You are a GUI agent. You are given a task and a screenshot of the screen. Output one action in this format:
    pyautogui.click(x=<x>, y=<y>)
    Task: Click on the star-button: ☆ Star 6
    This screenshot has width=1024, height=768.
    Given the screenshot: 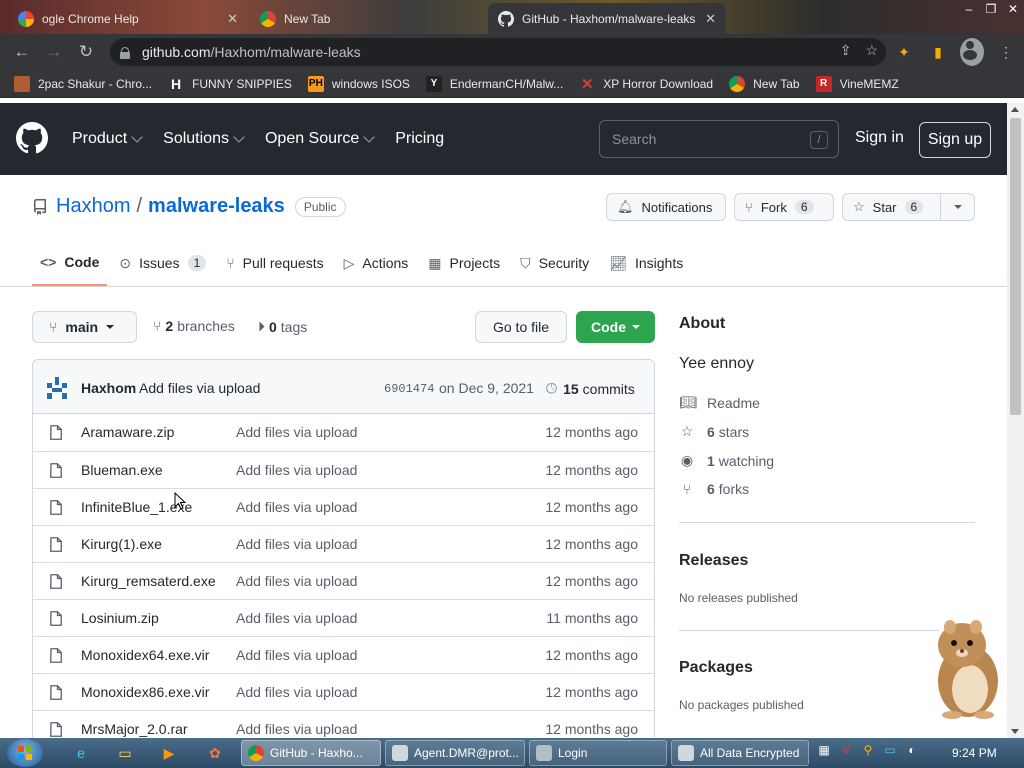 What is the action you would take?
    pyautogui.click(x=891, y=207)
    